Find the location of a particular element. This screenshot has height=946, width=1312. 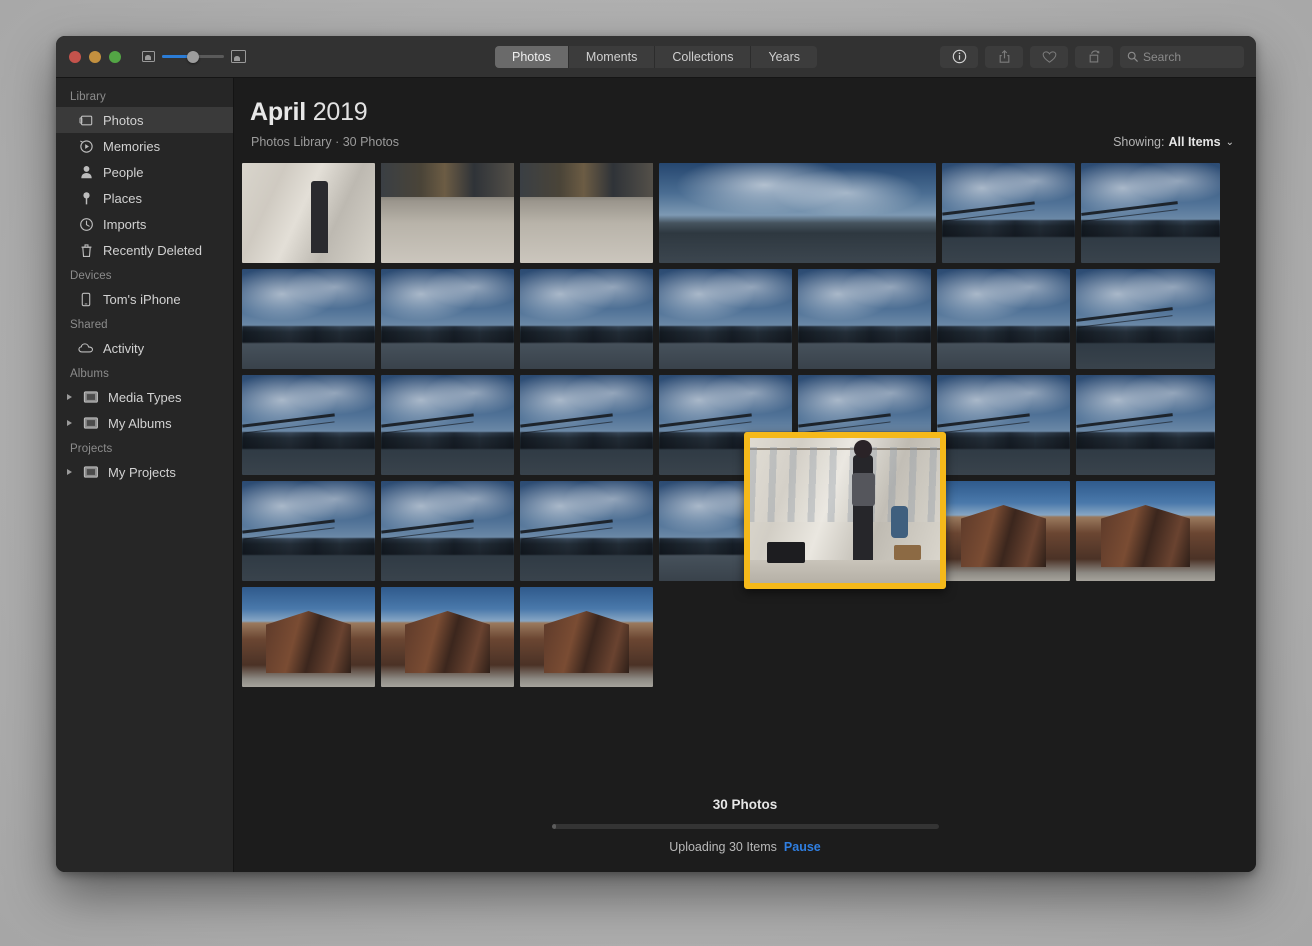

window-toolbar: Photos Moments Collections Years Search is located at coordinates (656, 57).